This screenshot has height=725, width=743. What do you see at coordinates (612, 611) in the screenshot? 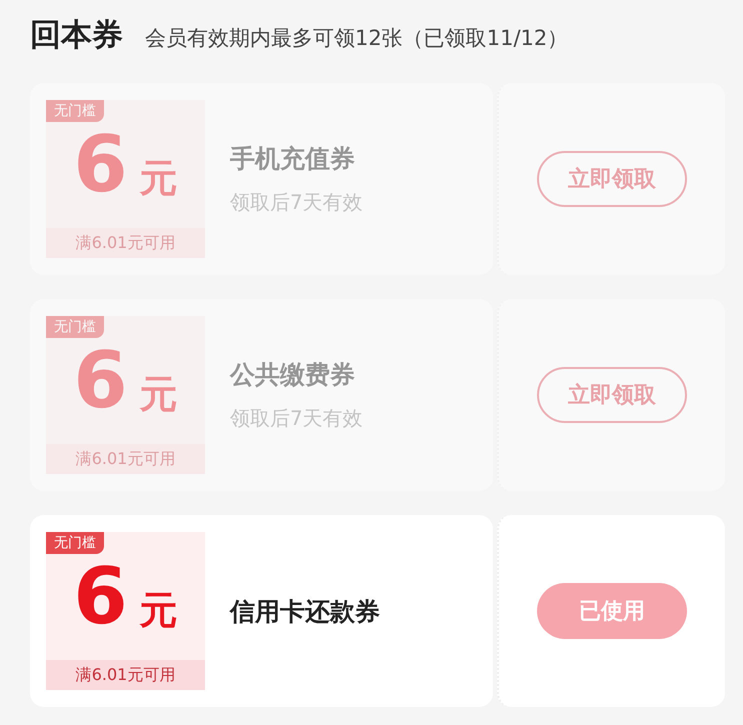
I see `used-button: 已使用` at bounding box center [612, 611].